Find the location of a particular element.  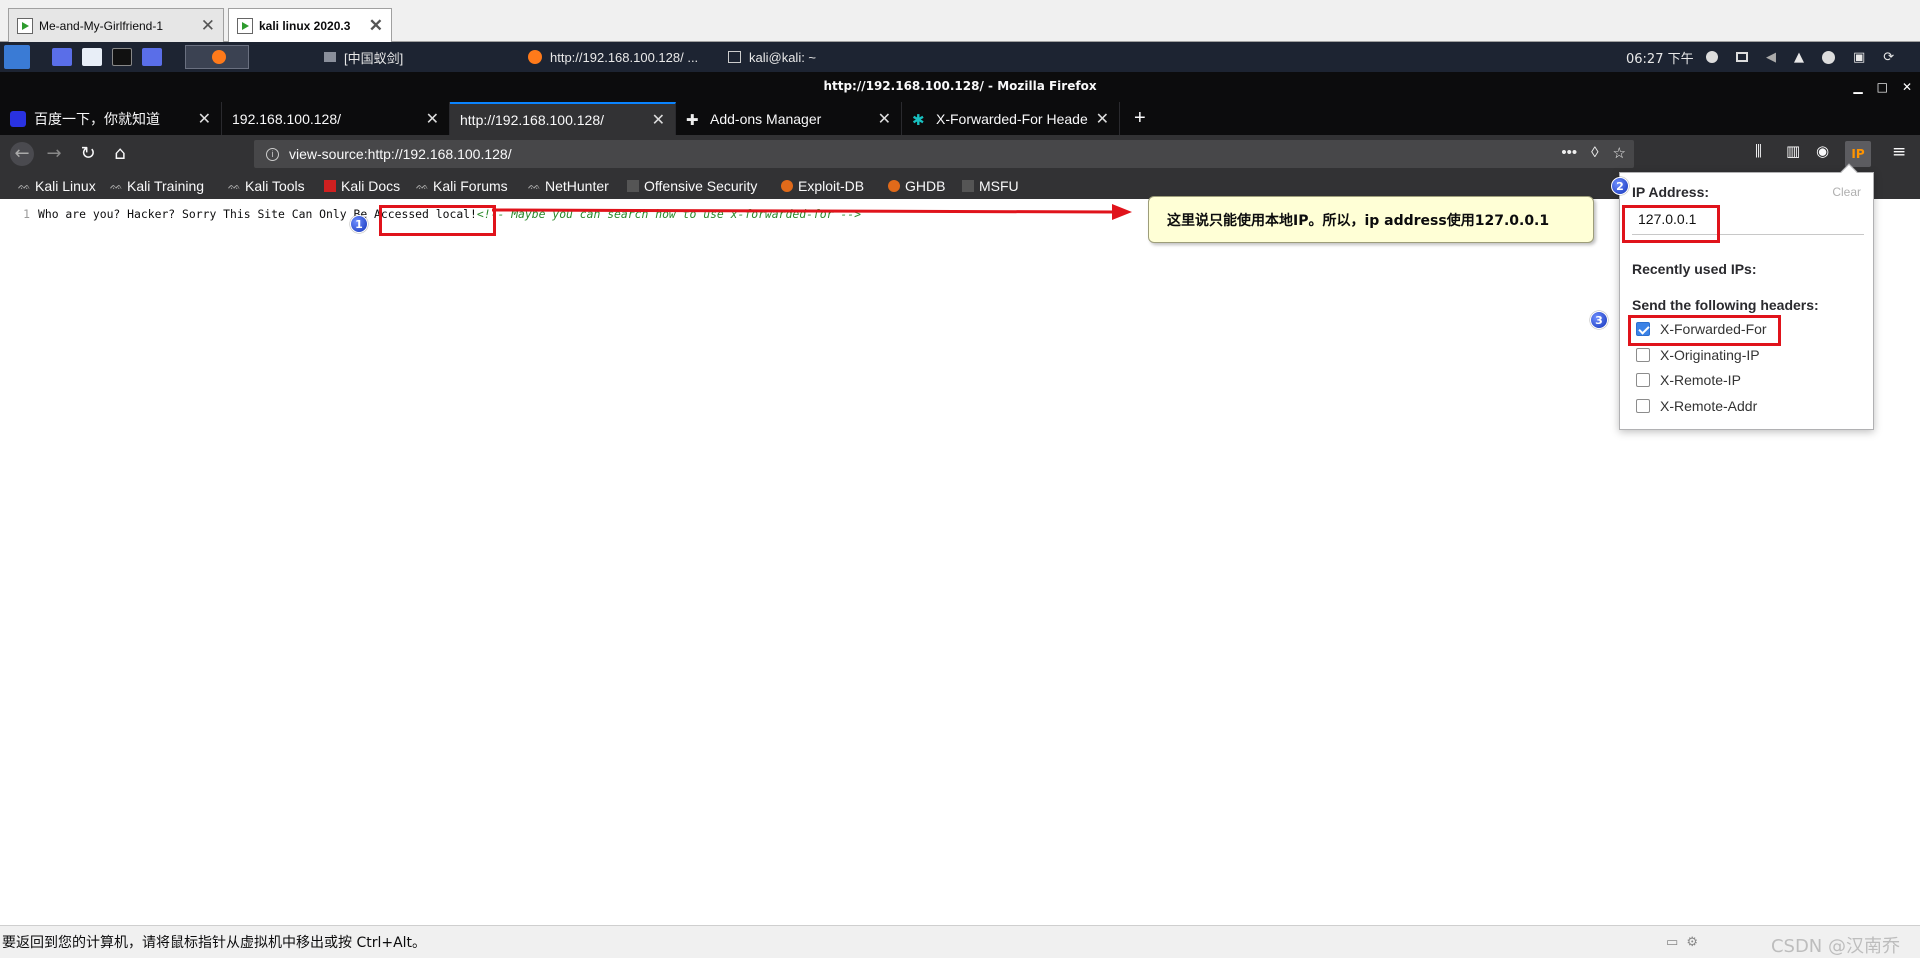

tab-addons: ✚ Add-ons Manager ✕ is located at coordinates (789, 118).